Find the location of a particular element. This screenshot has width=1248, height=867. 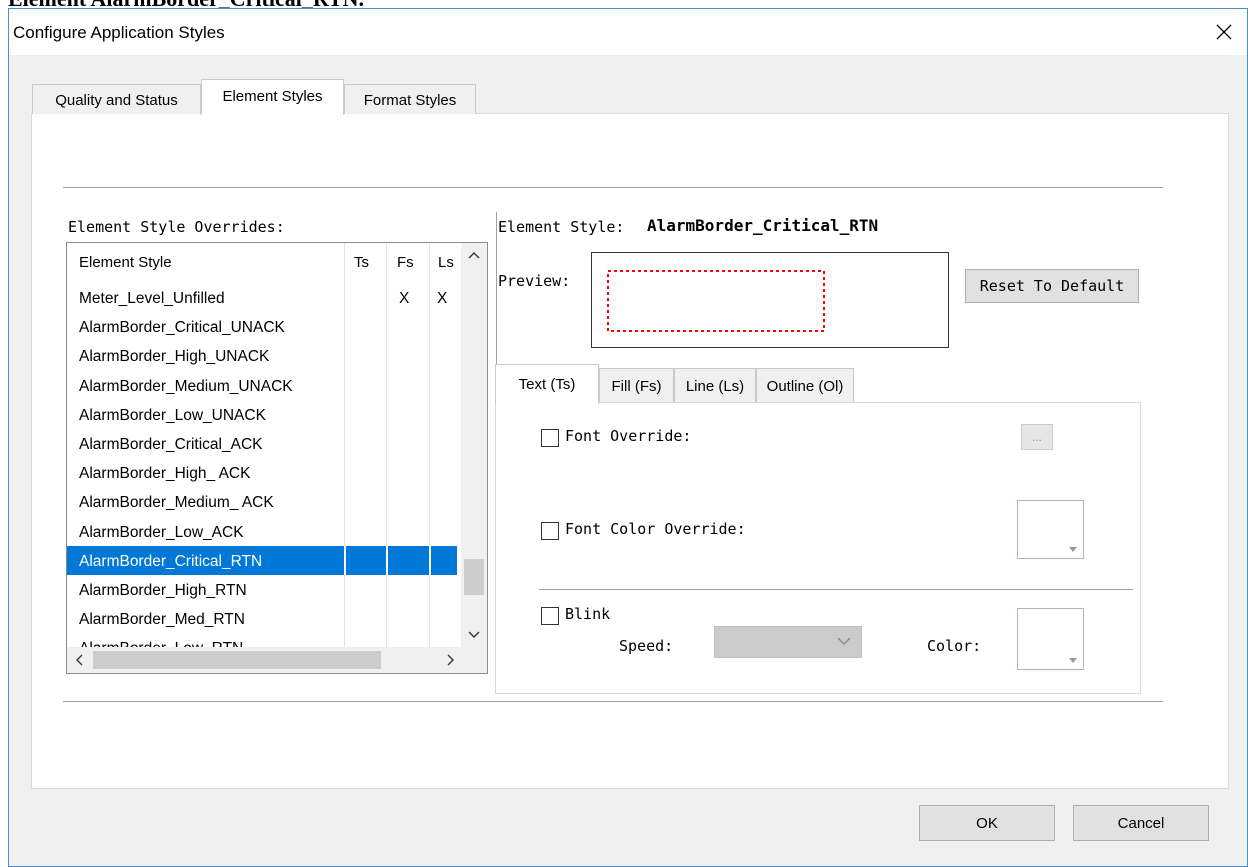

reset-to-default-button: Reset To Default is located at coordinates (1052, 286).